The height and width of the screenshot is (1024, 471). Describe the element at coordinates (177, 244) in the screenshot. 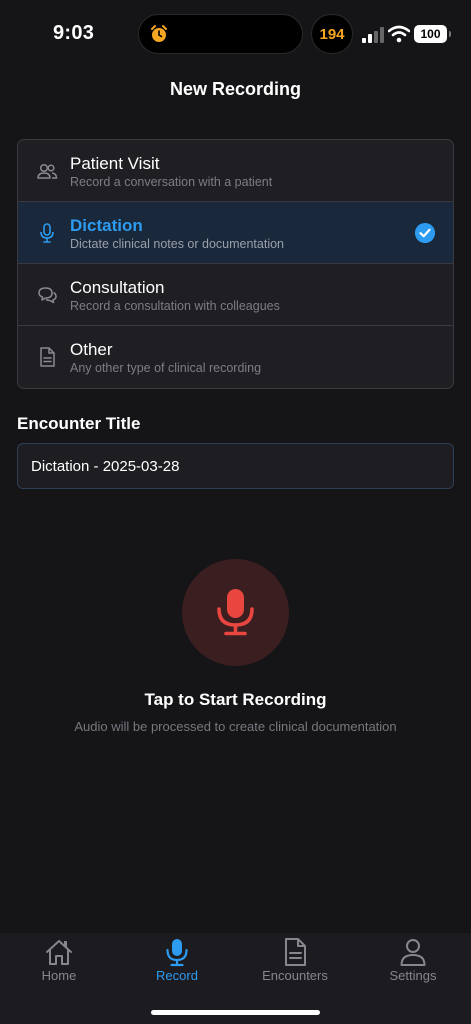

I see `type-description: Dictate clinical notes or documentation` at that location.